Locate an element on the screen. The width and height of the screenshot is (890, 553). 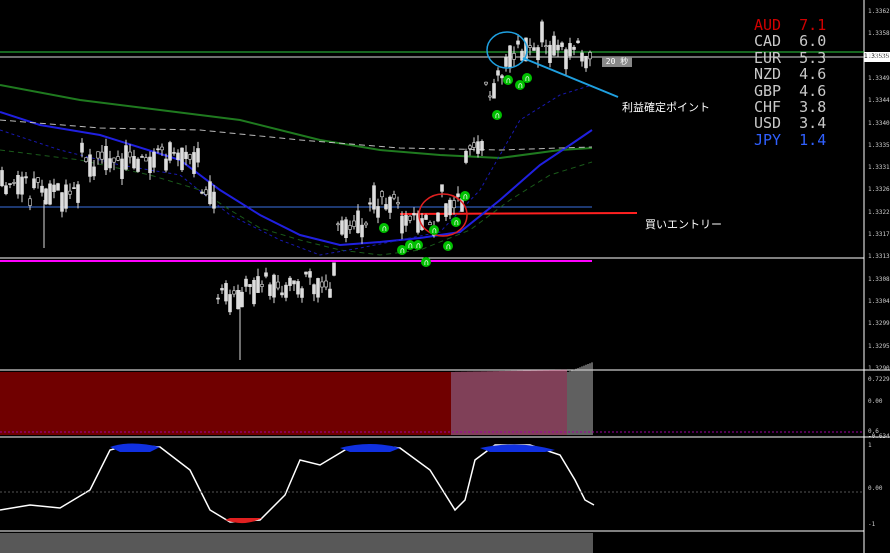
price-tick: 1.33445 is located at coordinates (879, 101).